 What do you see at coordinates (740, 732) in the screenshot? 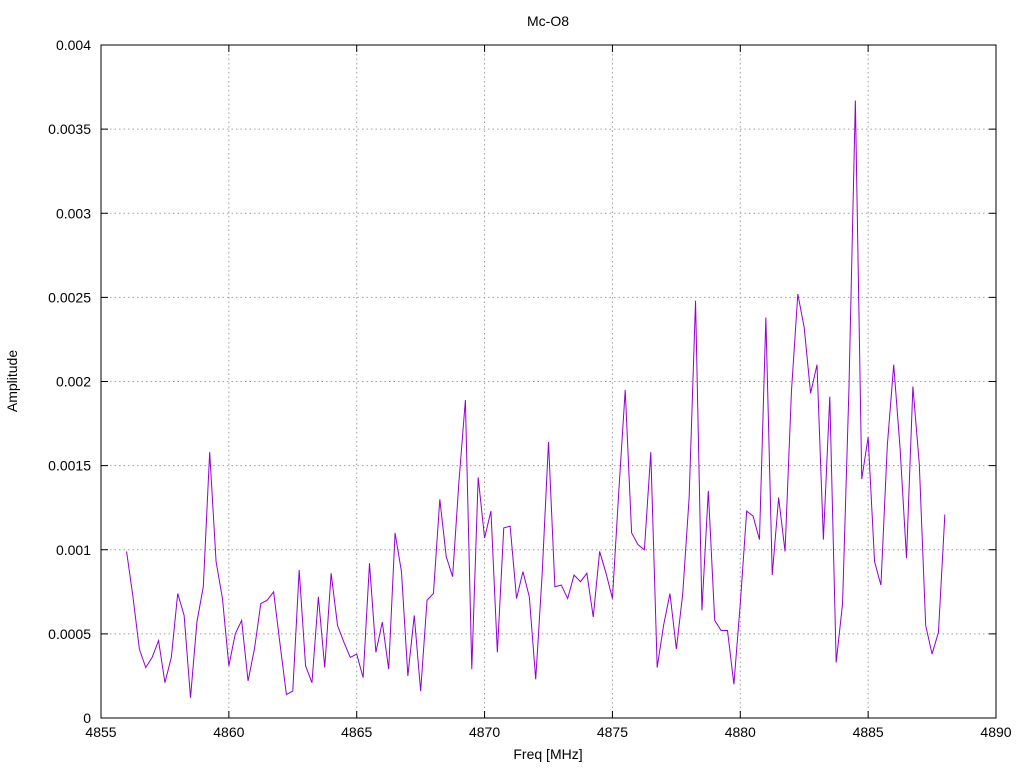
I see `x-tick-label: 4880` at bounding box center [740, 732].